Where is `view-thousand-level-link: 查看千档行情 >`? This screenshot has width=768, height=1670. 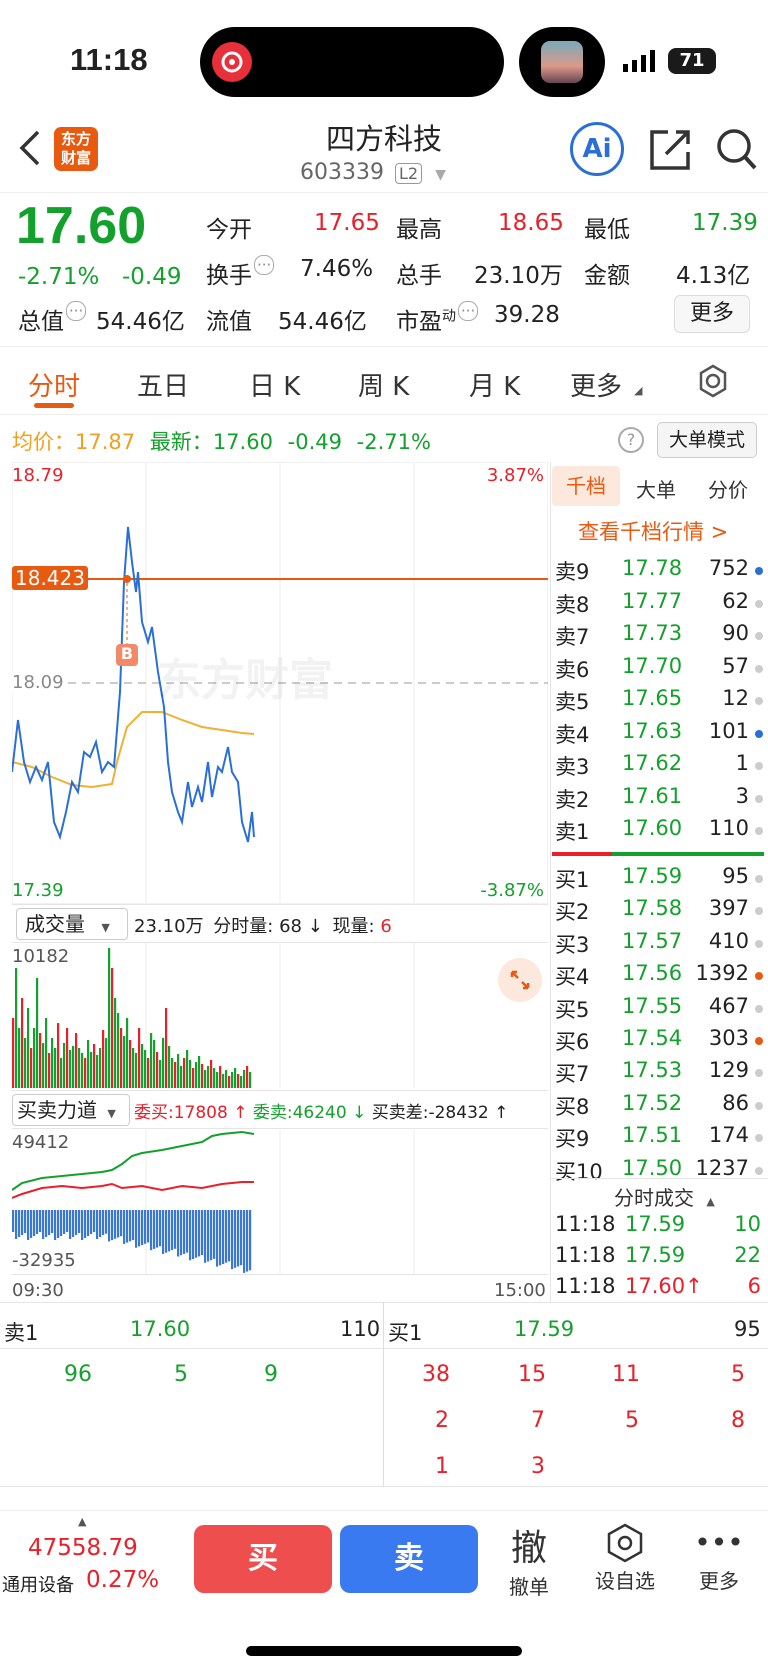
view-thousand-level-link: 查看千档行情 > is located at coordinates (653, 531).